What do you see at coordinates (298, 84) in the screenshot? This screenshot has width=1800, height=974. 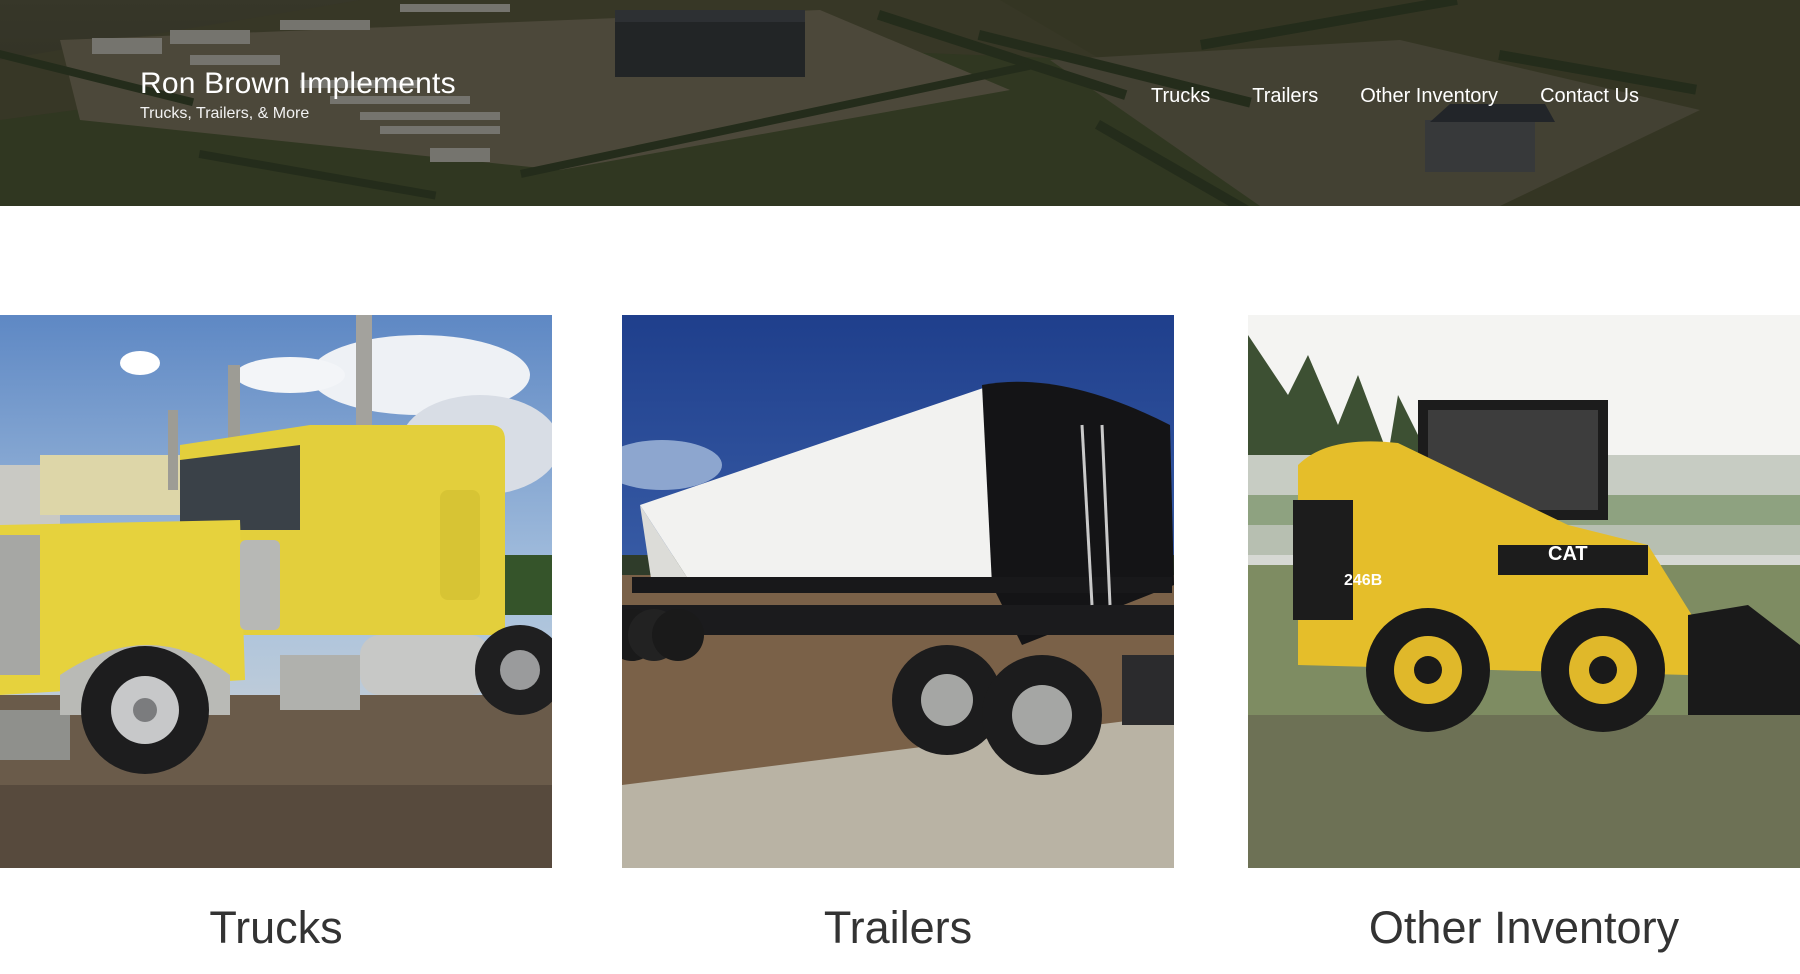 I see `site-title: Ron Brown Implements` at bounding box center [298, 84].